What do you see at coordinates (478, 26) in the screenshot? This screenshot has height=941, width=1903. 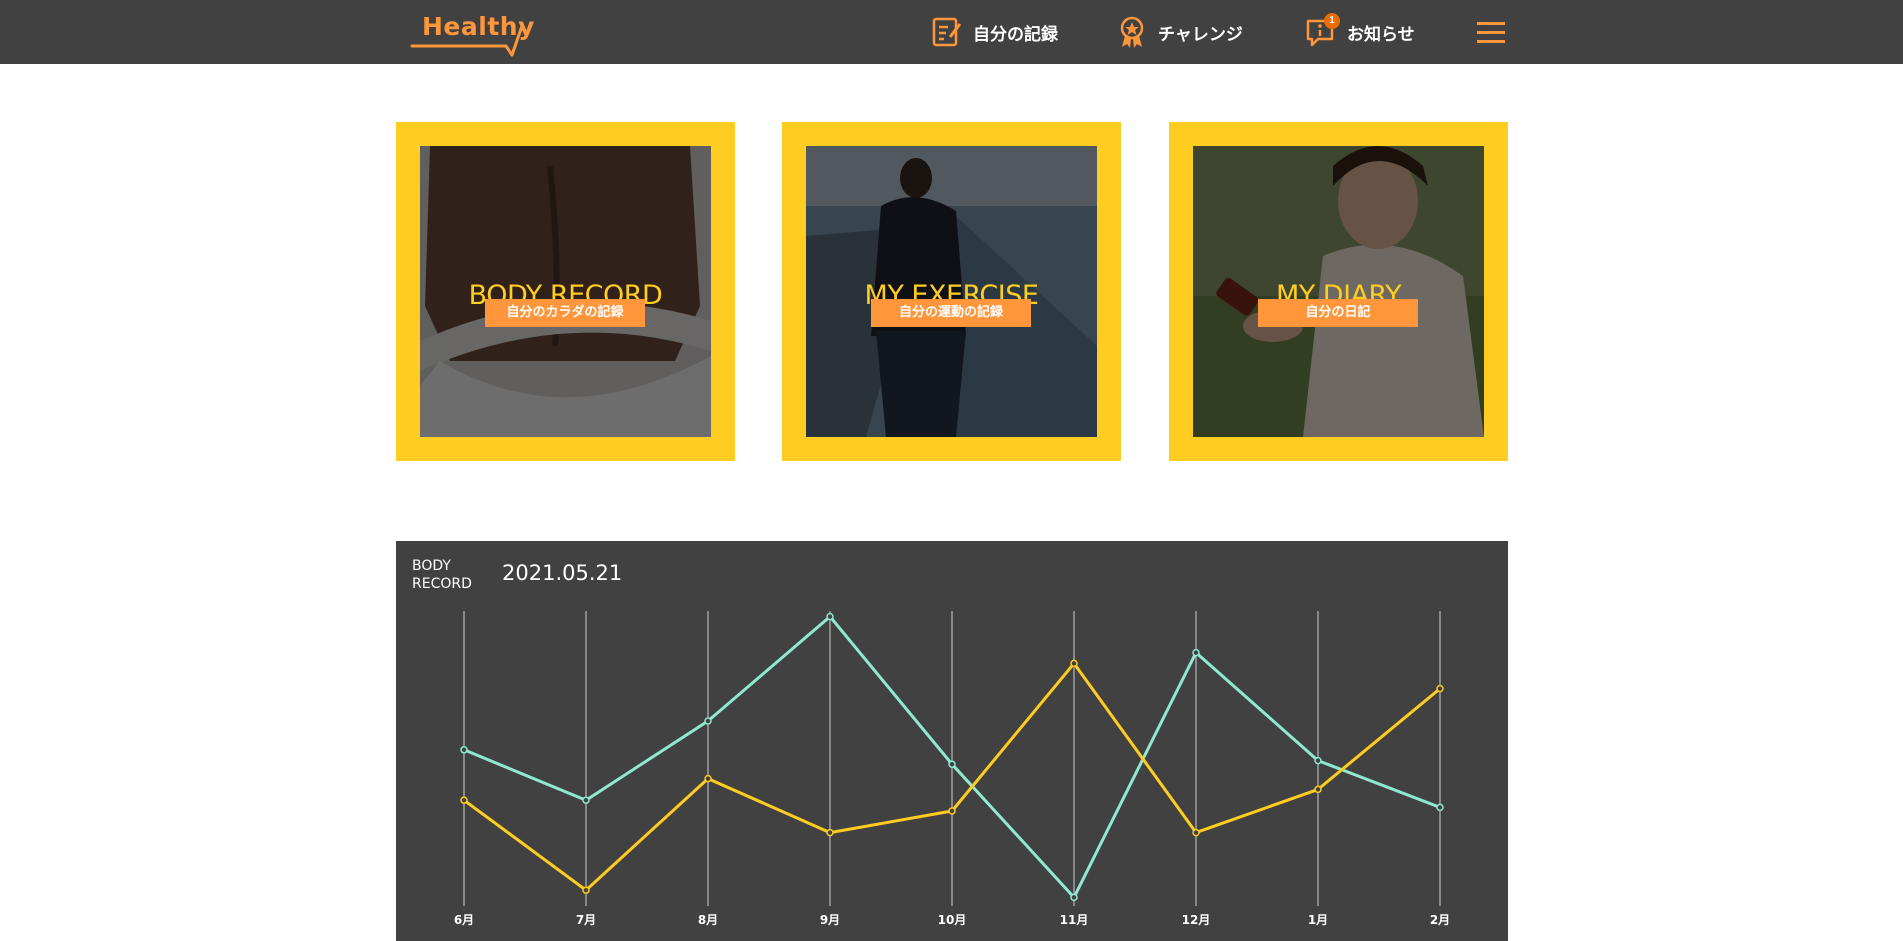 I see `logo-text: Healthy` at bounding box center [478, 26].